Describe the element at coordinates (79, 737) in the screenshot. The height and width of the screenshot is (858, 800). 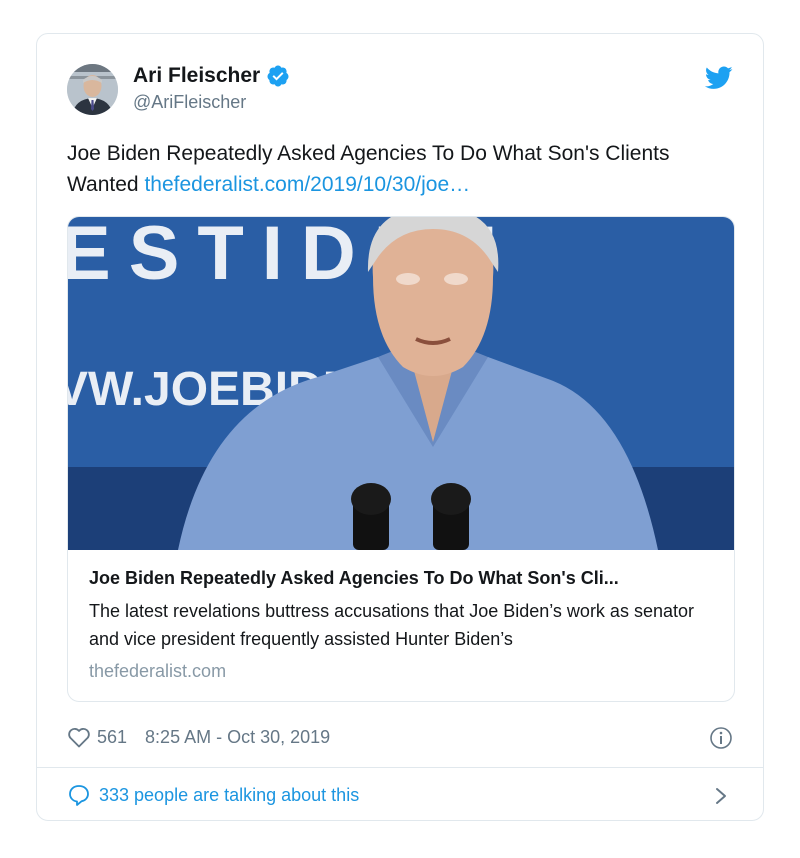
I see `heart-icon` at that location.